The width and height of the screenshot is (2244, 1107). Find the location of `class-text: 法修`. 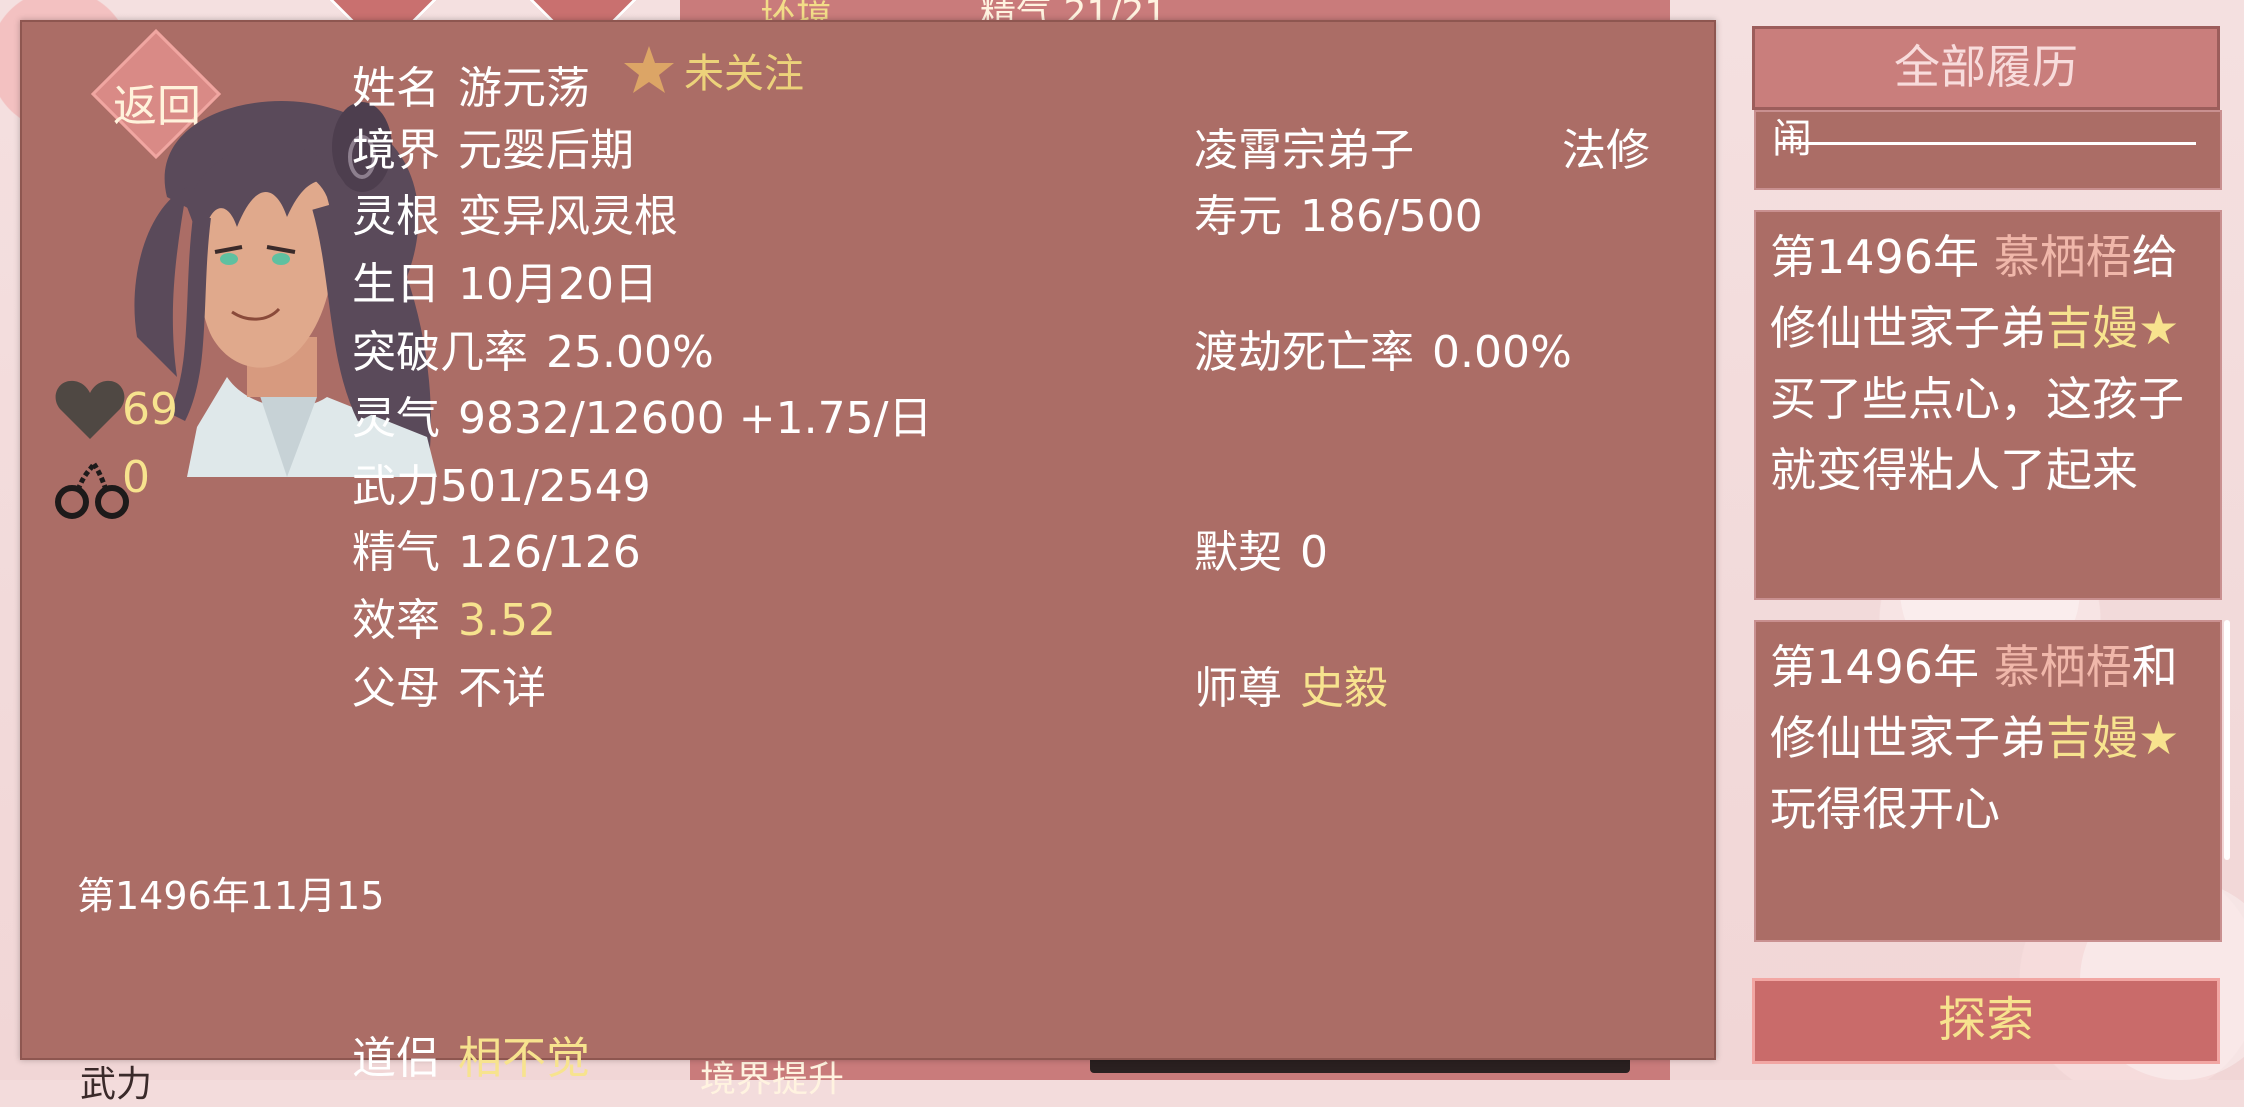

class-text: 法修 is located at coordinates (1606, 150).